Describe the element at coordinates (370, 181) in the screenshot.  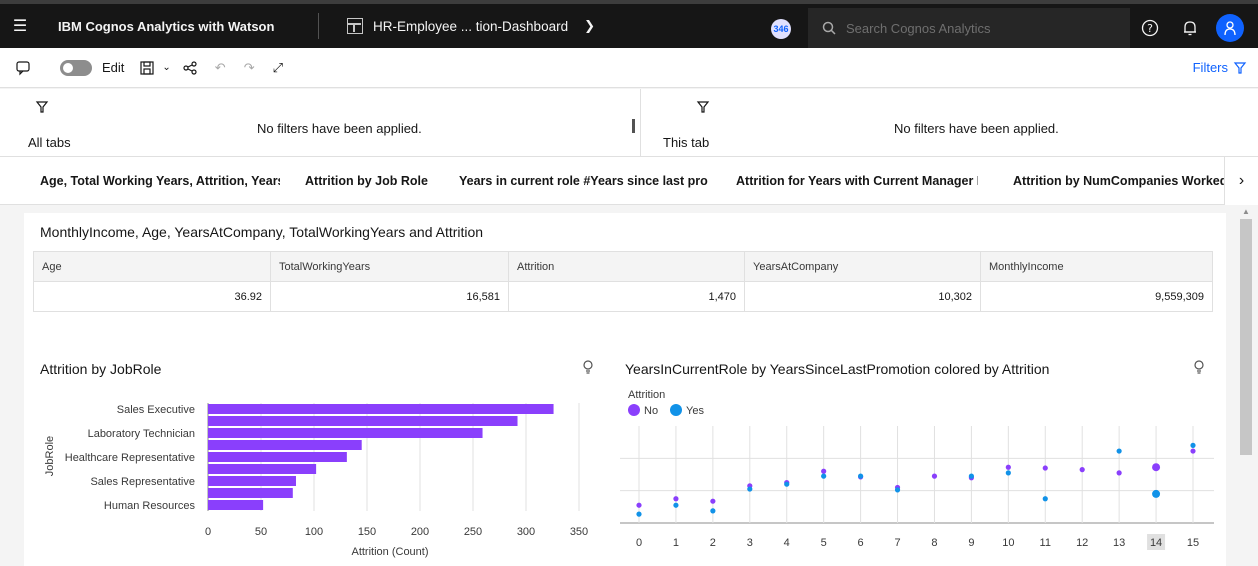
I see `tab-attrition-job-role: Attrition by Job Role` at that location.